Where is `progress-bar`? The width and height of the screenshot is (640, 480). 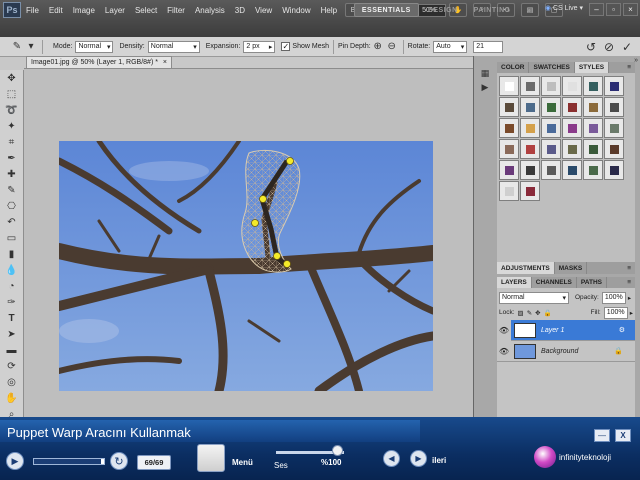
progress-bar is located at coordinates (69, 461).